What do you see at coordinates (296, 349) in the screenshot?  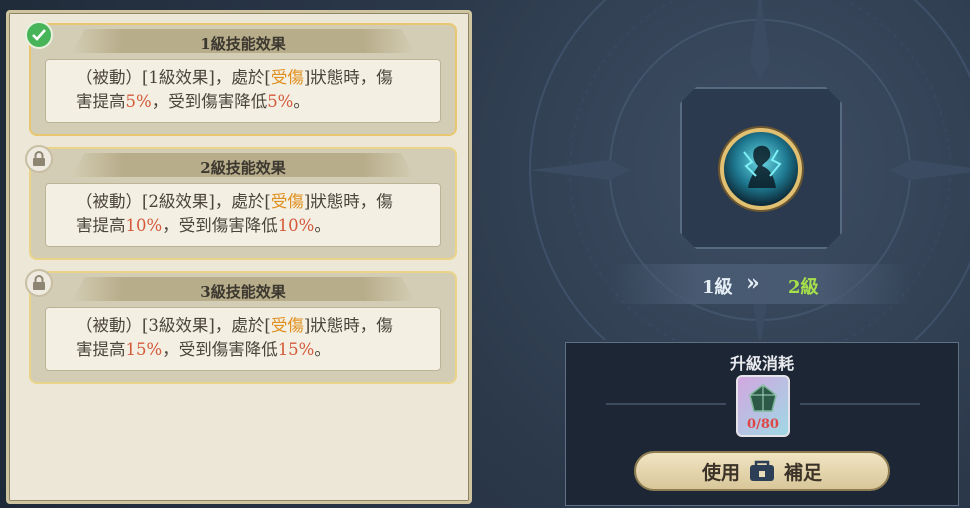 I see `damage-reduction-value: 15%` at bounding box center [296, 349].